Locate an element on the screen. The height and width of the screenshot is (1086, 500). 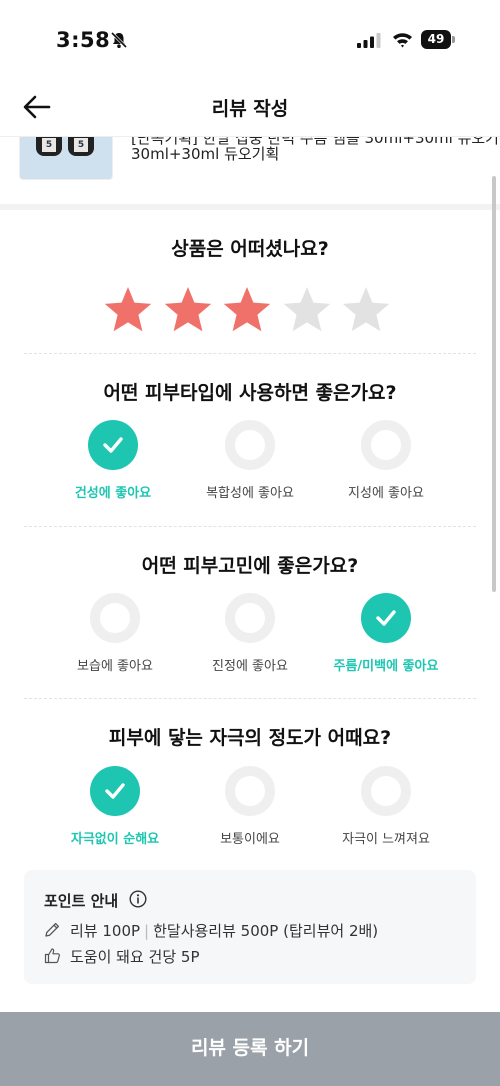
option-irritating: 자극이 느껴져요 is located at coordinates (386, 811).